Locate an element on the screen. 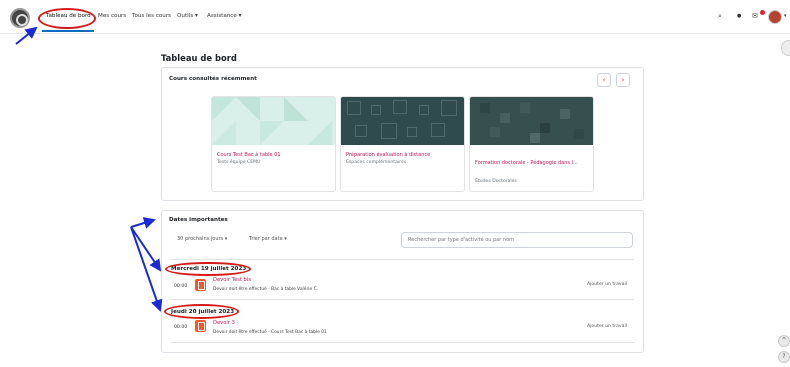 This screenshot has height=367, width=790. back-to-top-button: ^ is located at coordinates (784, 341).